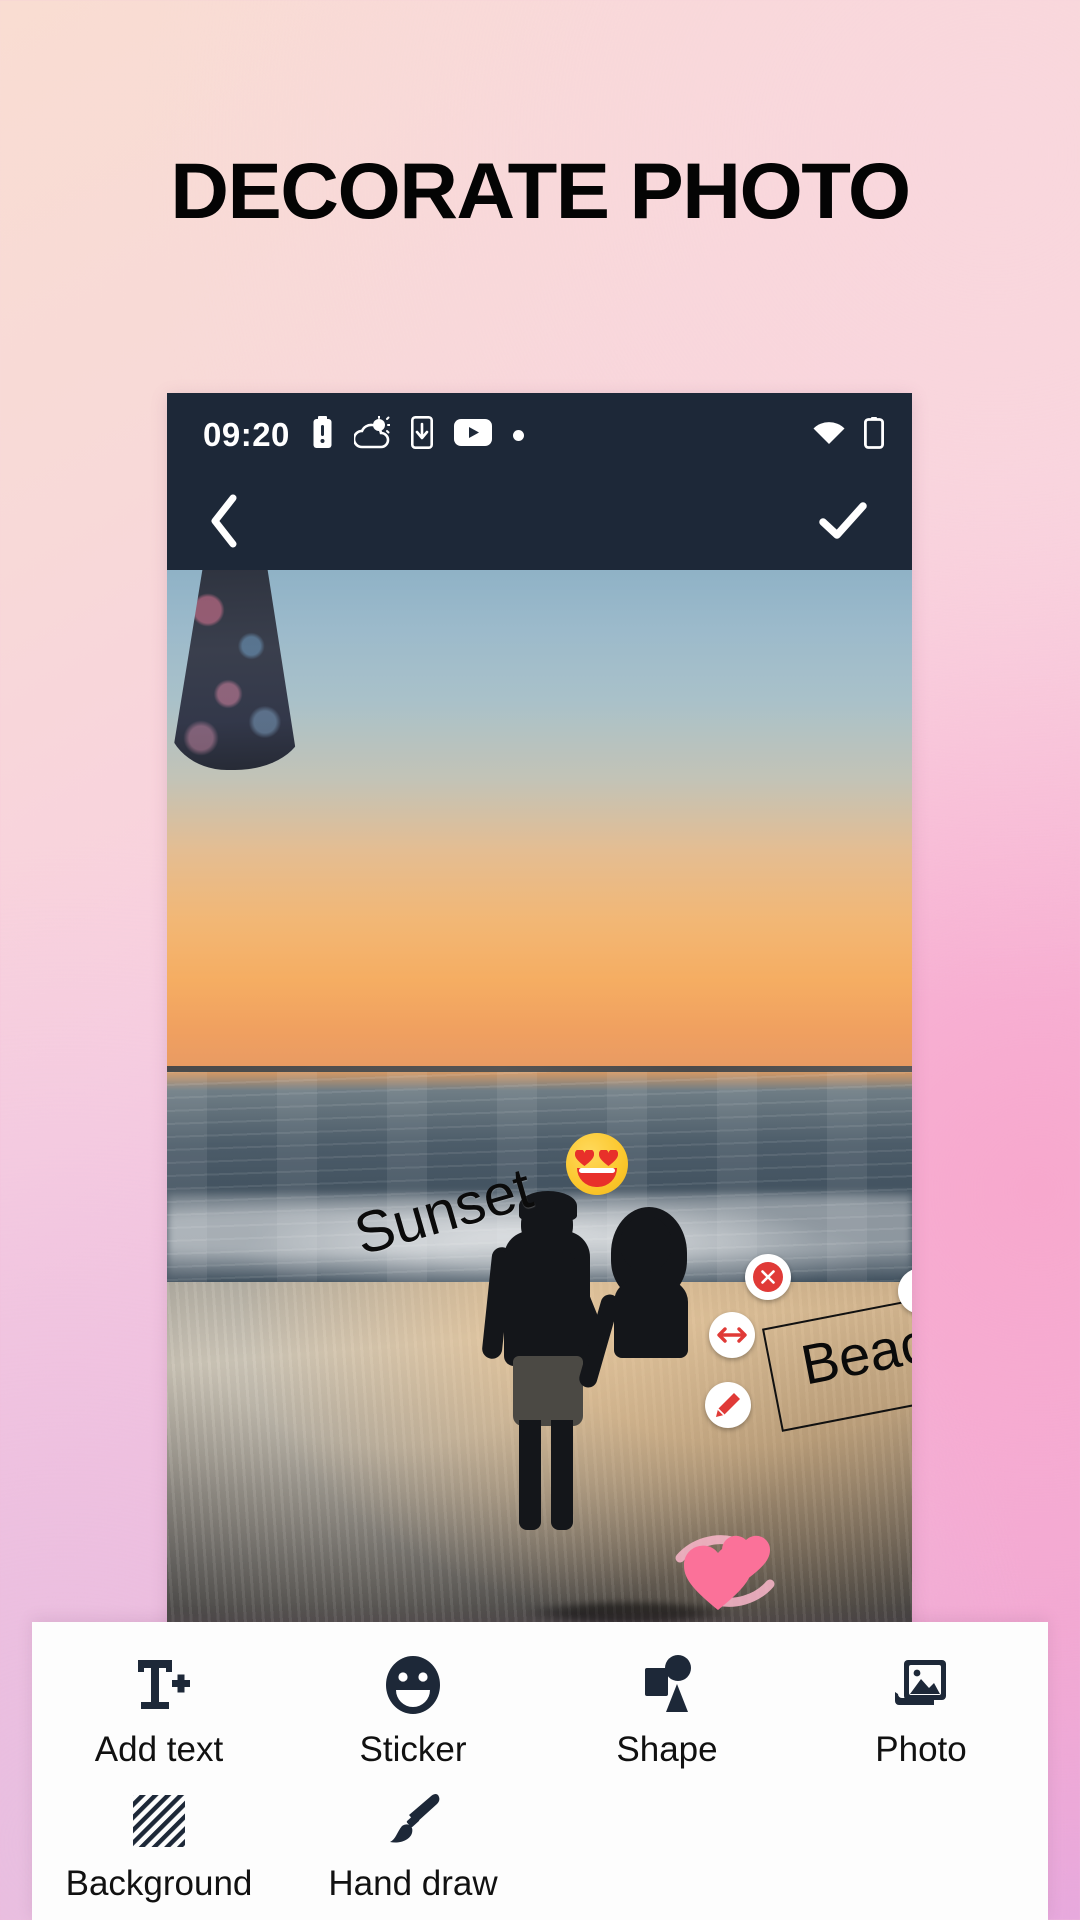 This screenshot has height=1920, width=1080. I want to click on photo-horizon, so click(539, 1069).